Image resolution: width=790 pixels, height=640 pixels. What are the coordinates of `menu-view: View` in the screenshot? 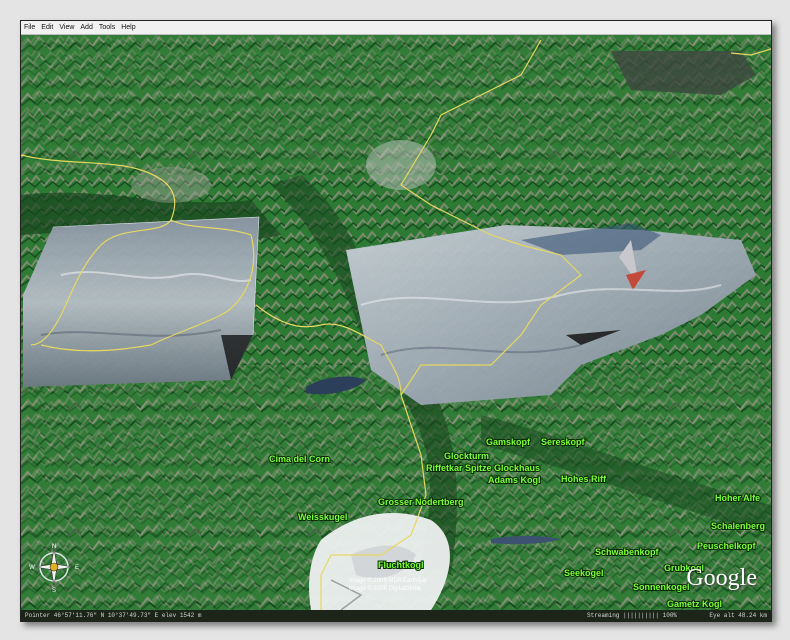 It's located at (66, 27).